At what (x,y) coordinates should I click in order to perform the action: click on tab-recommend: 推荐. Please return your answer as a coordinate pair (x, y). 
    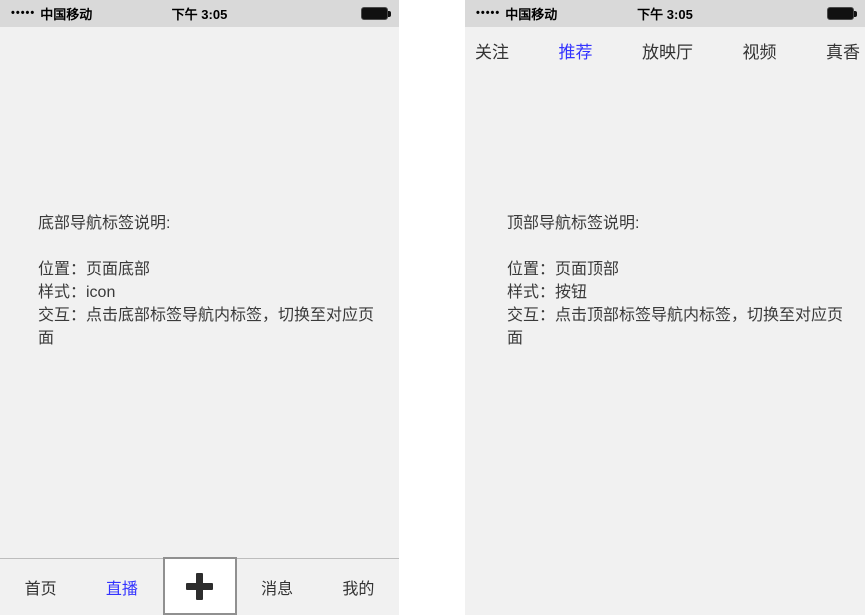
    Looking at the image, I should click on (576, 50).